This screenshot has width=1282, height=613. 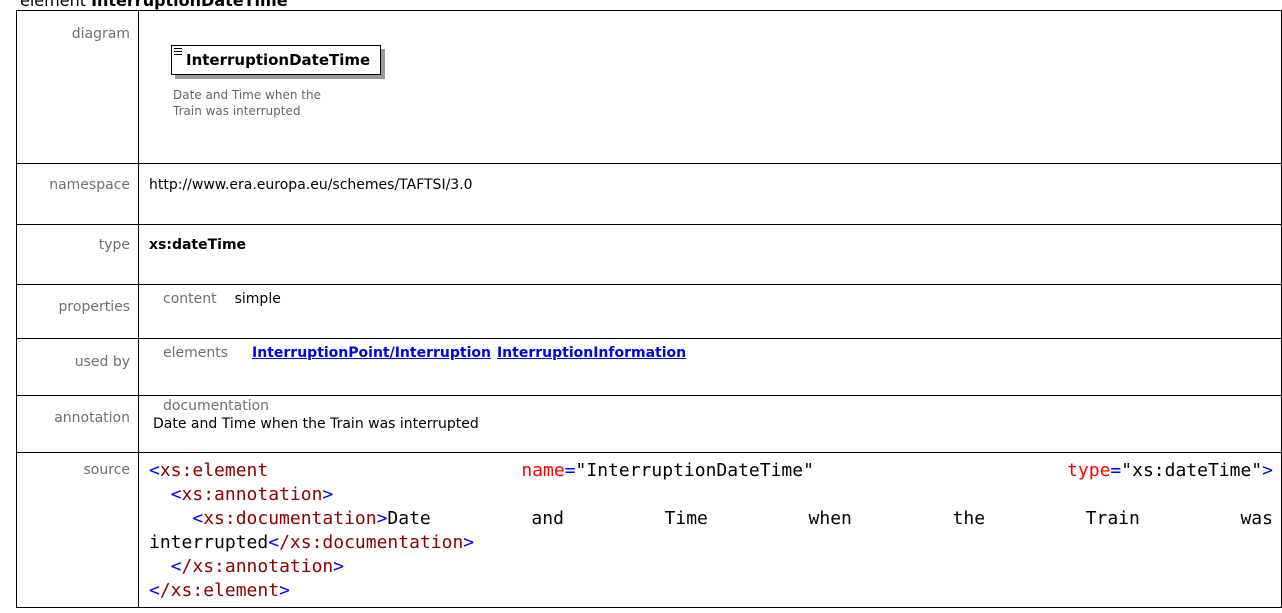 I want to click on source-line-6: </xs:element>, so click(x=219, y=590).